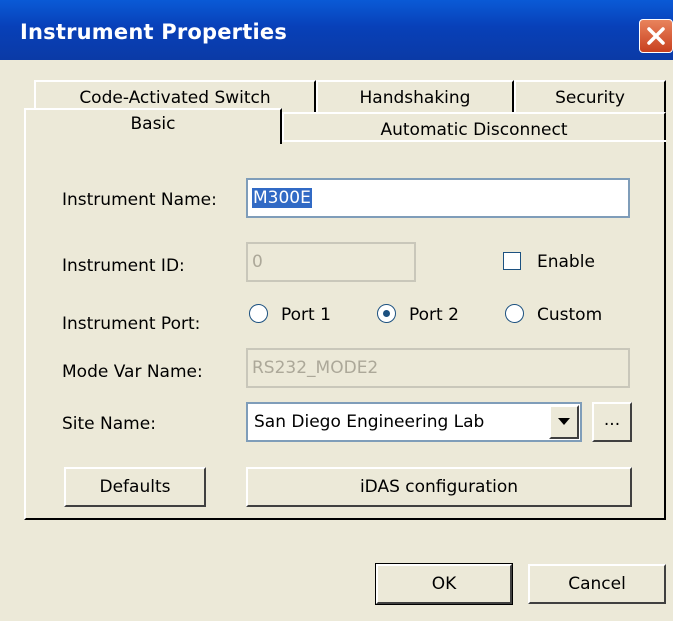  Describe the element at coordinates (306, 315) in the screenshot. I see `port-1-label: Port 1` at that location.